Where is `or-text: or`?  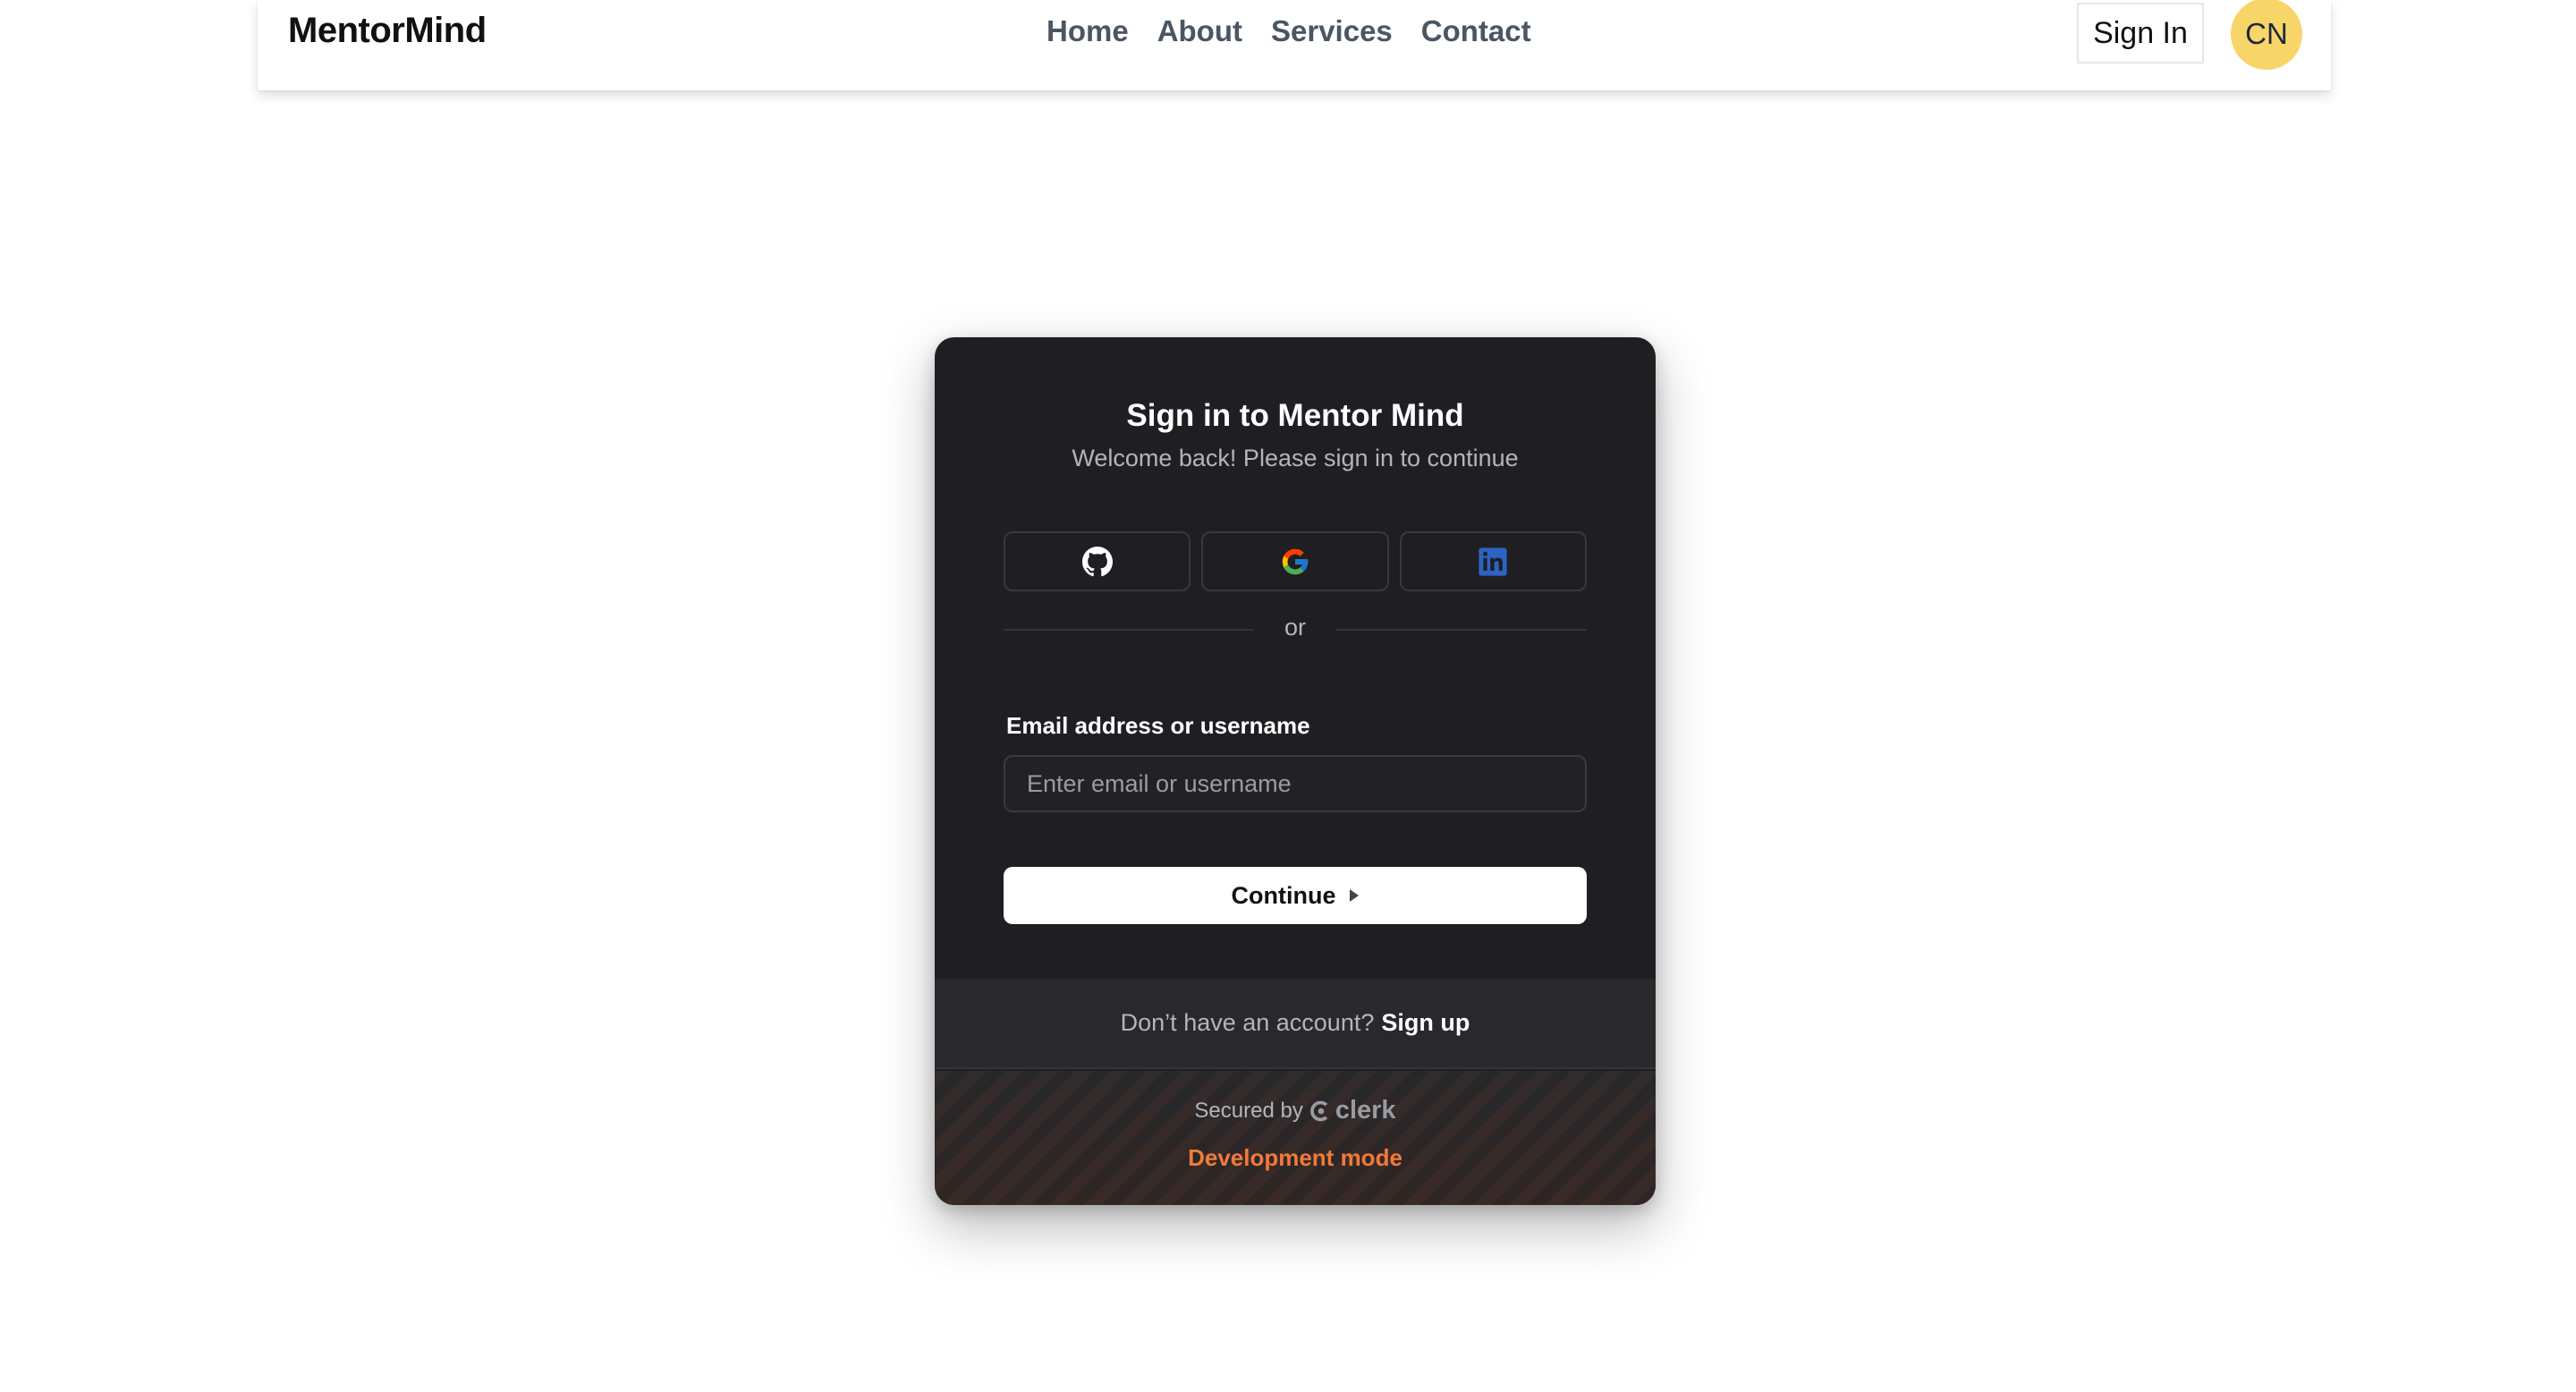 or-text: or is located at coordinates (1295, 627).